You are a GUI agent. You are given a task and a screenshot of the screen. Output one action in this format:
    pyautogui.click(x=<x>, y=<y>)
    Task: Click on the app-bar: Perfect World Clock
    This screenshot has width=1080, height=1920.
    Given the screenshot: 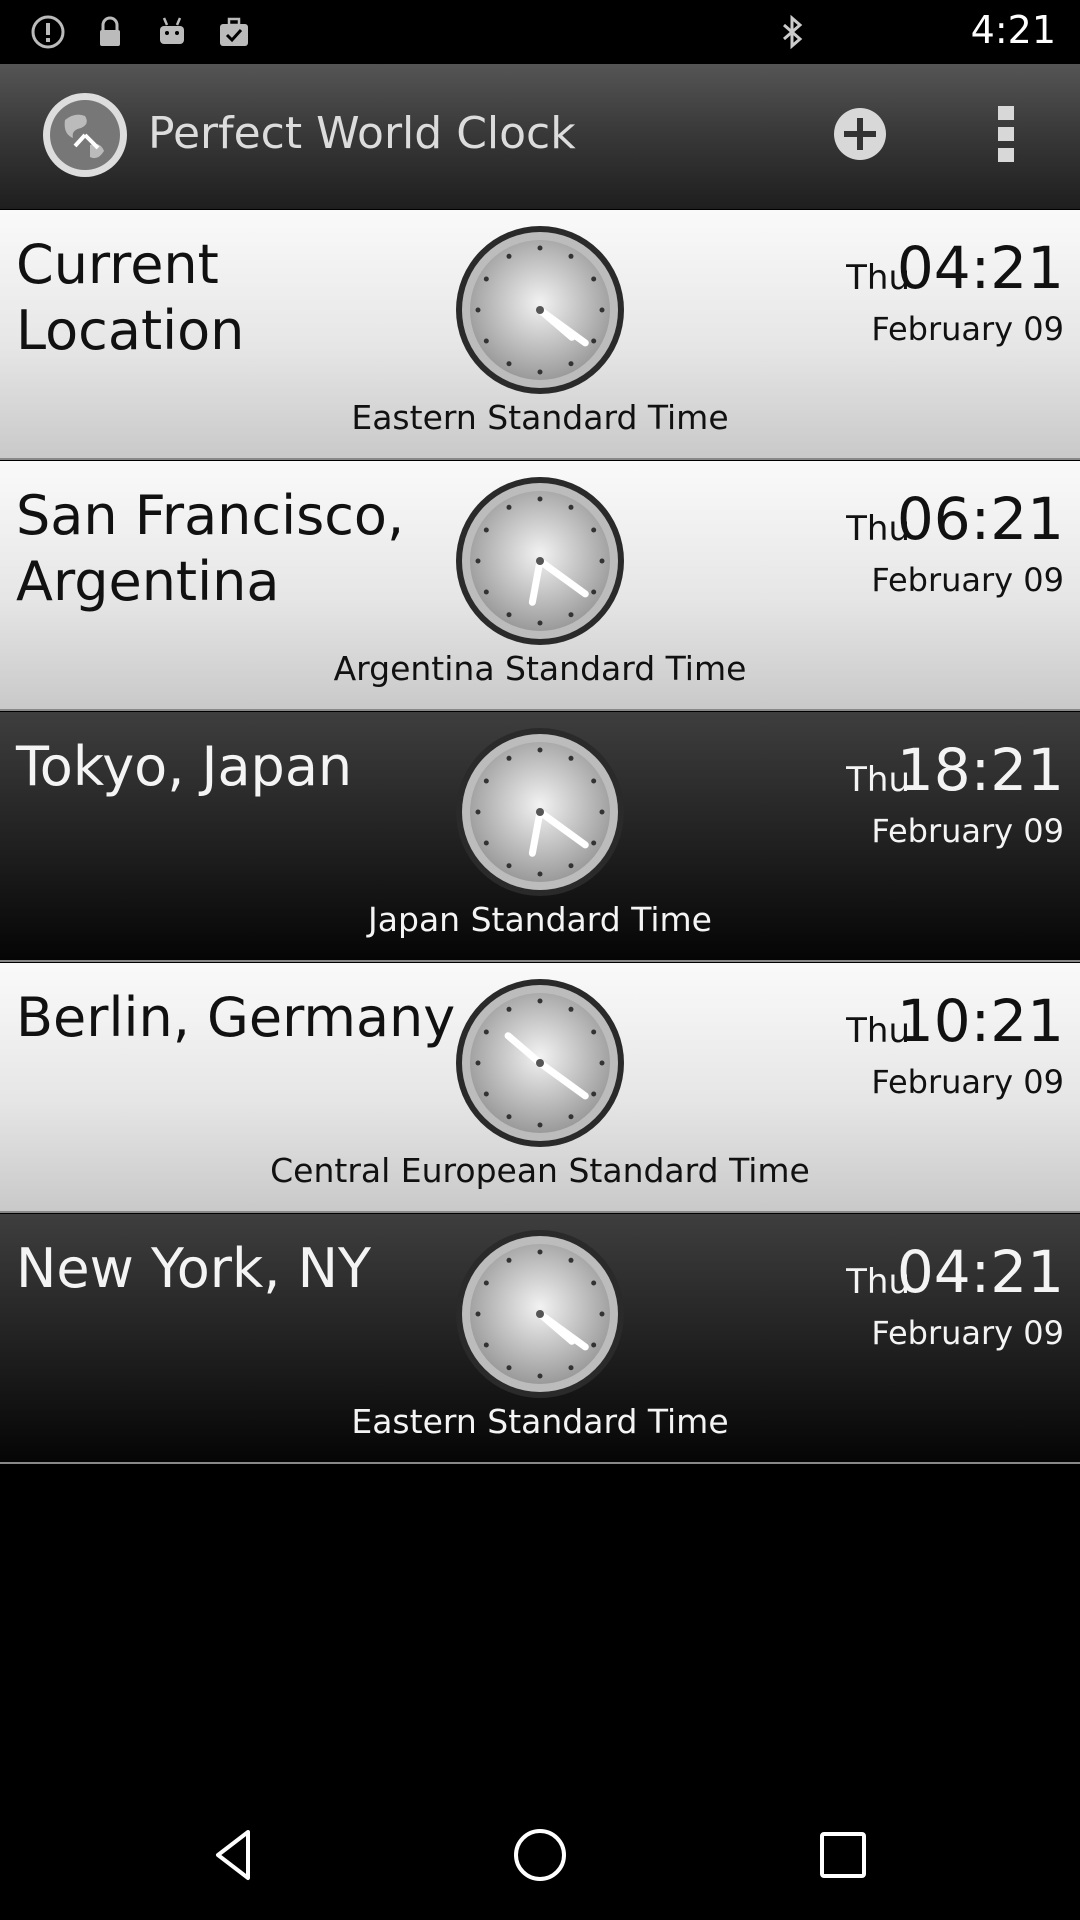 What is the action you would take?
    pyautogui.click(x=540, y=136)
    